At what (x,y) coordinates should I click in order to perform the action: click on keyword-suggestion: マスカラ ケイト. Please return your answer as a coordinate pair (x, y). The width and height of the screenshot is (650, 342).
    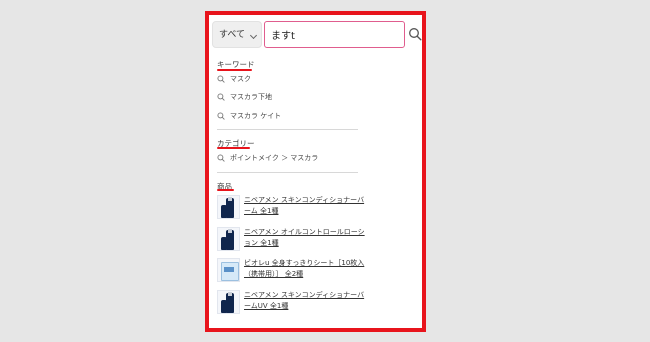
    Looking at the image, I should click on (249, 116).